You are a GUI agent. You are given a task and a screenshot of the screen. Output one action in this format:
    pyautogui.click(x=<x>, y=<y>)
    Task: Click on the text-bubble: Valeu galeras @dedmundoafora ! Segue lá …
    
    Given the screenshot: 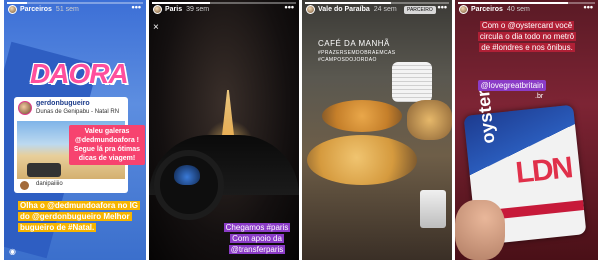 What is the action you would take?
    pyautogui.click(x=107, y=145)
    